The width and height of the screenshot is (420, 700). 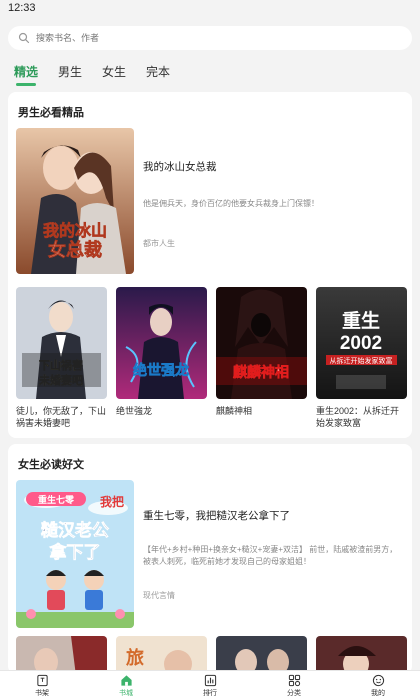 I want to click on category-tabs: 精选 男生 女生 完本, so click(x=92, y=73).